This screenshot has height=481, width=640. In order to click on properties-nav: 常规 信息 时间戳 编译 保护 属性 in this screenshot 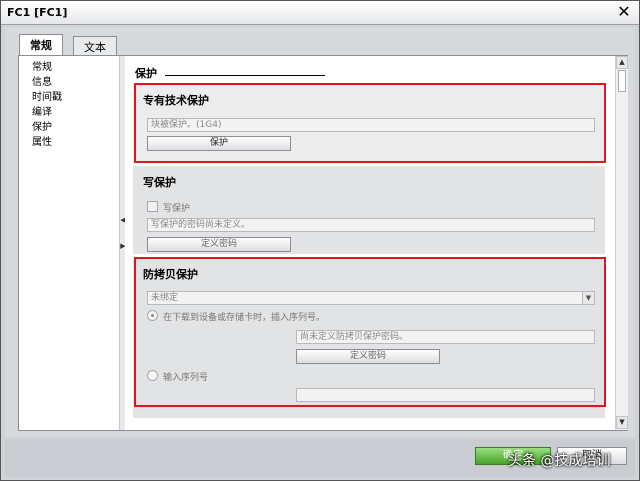, I will do `click(69, 243)`.